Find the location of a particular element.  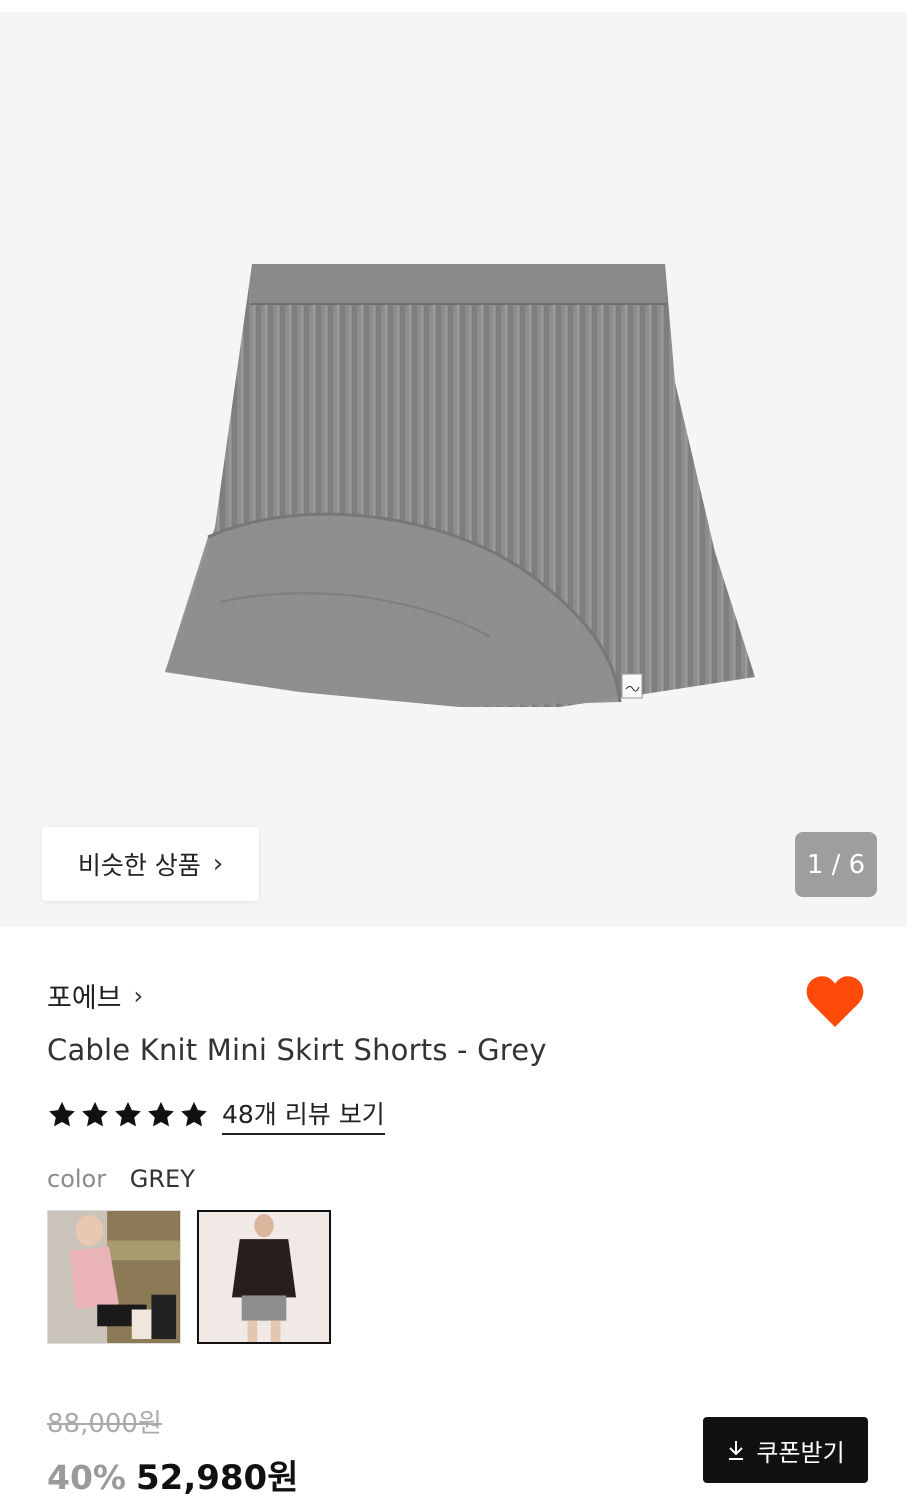

rating-stars is located at coordinates (128, 1115).